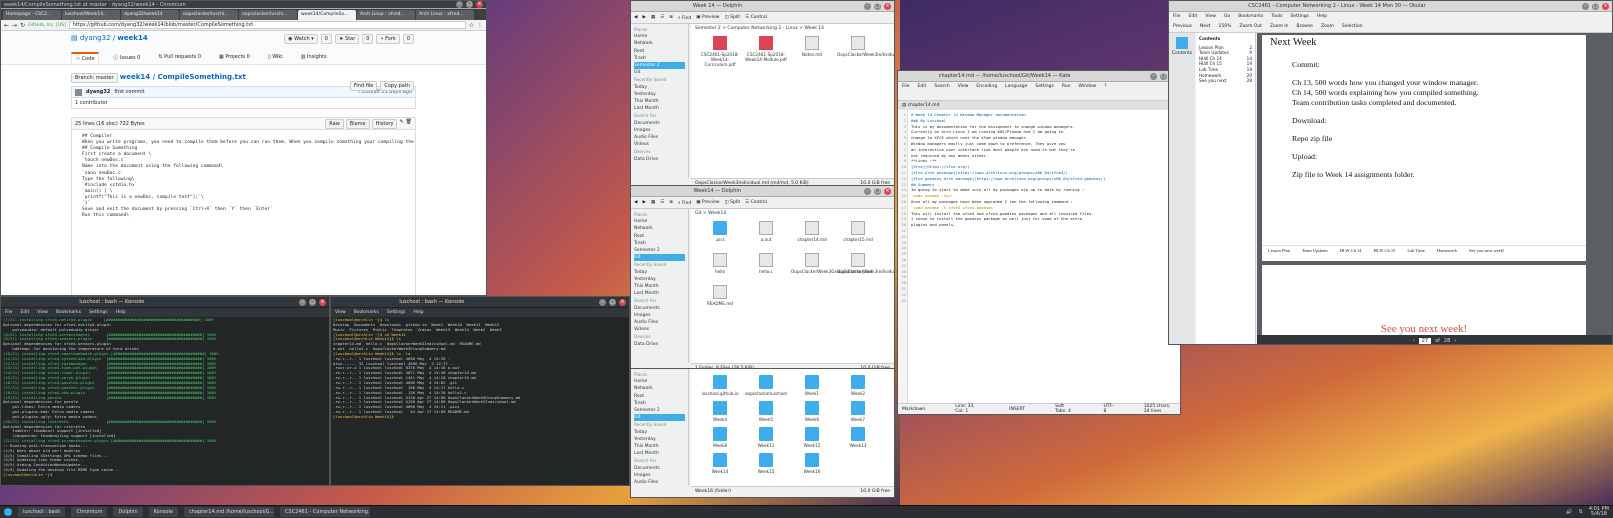  Describe the element at coordinates (1182, 26) in the screenshot. I see `toolbar-button: Previous` at that location.